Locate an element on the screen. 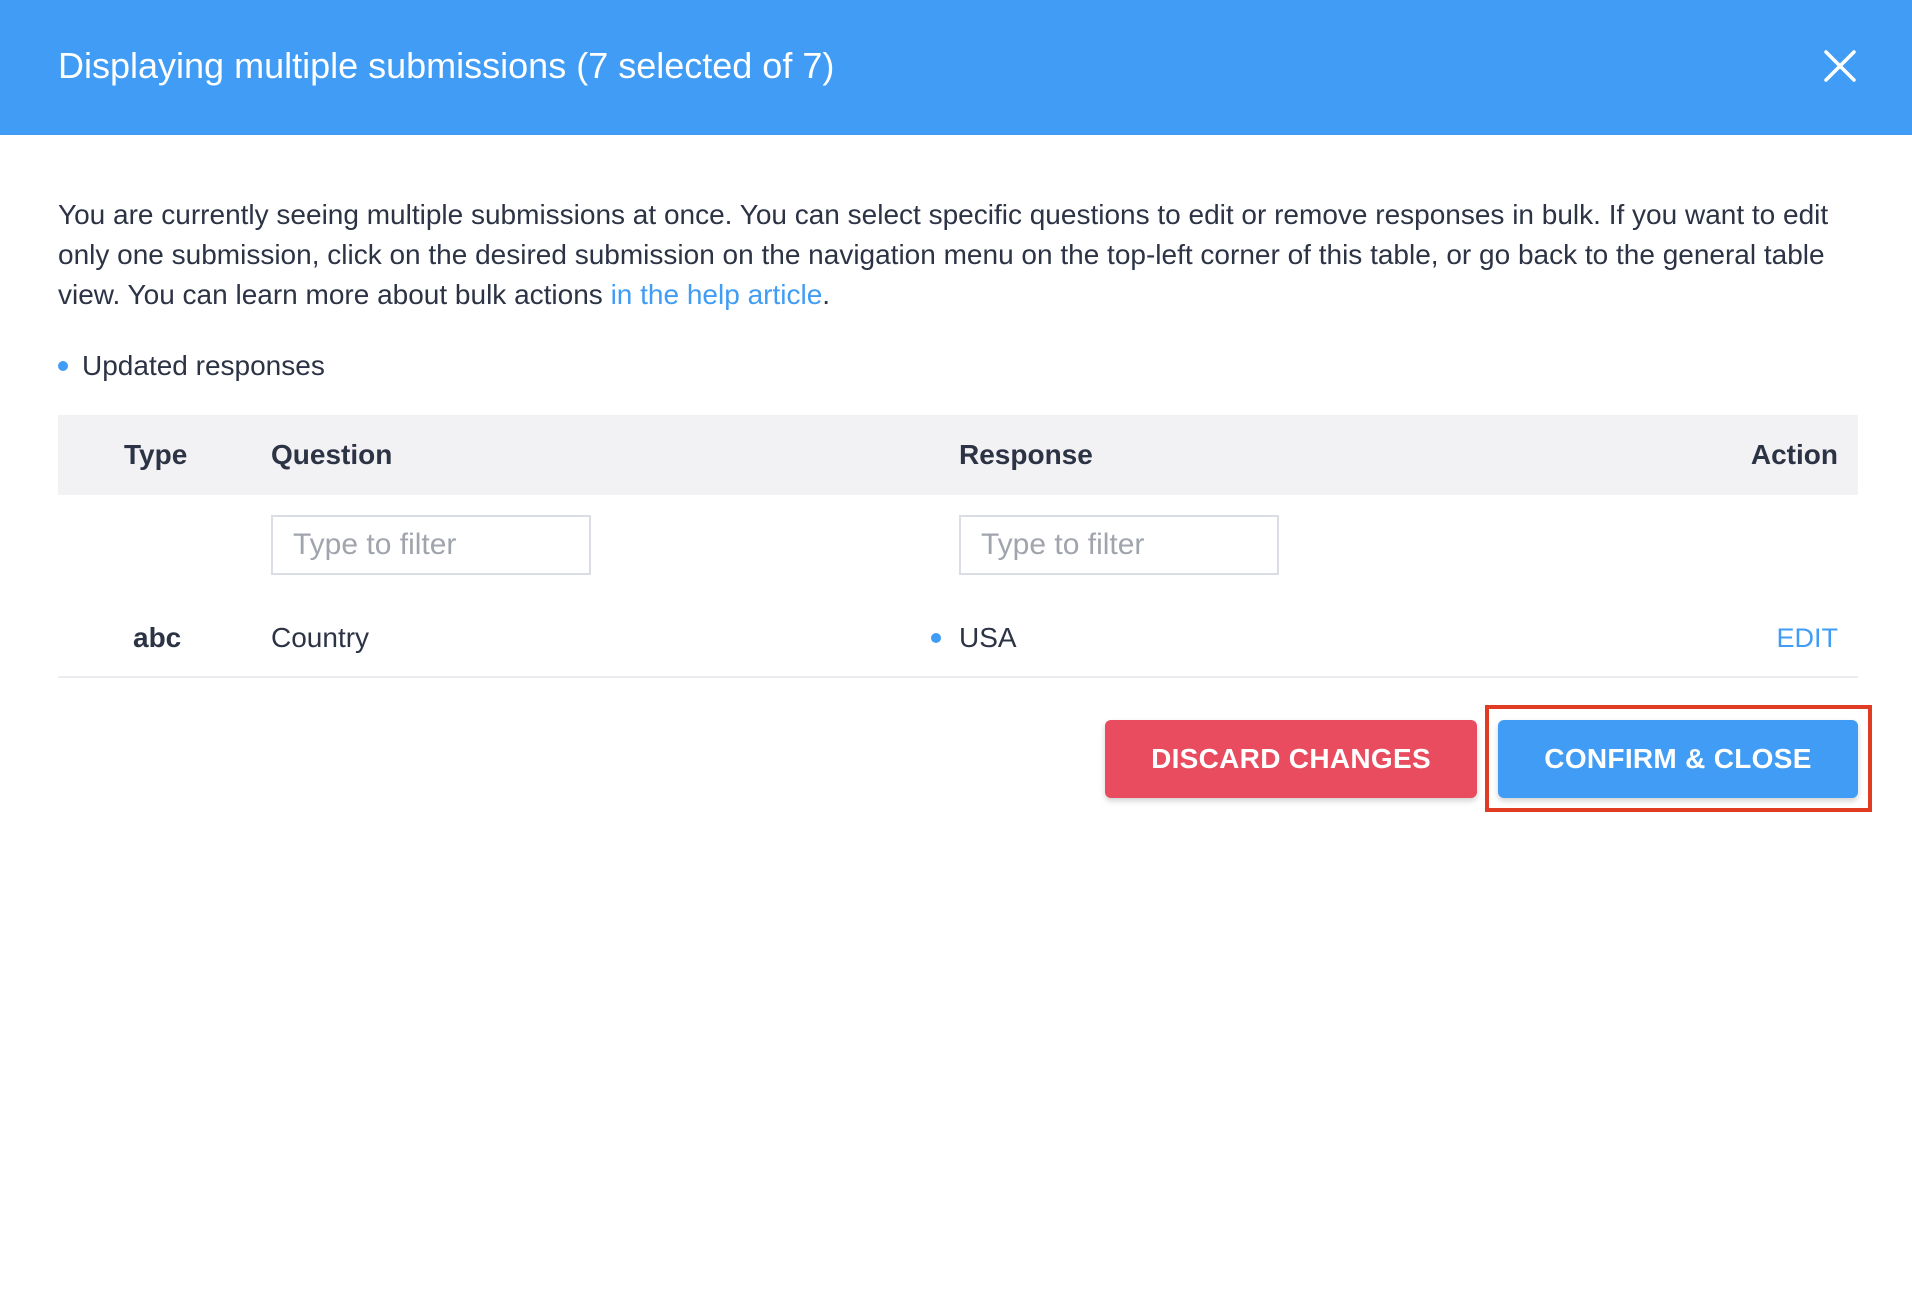 The height and width of the screenshot is (1310, 1912). row-edit-button: EDIT is located at coordinates (1807, 638).